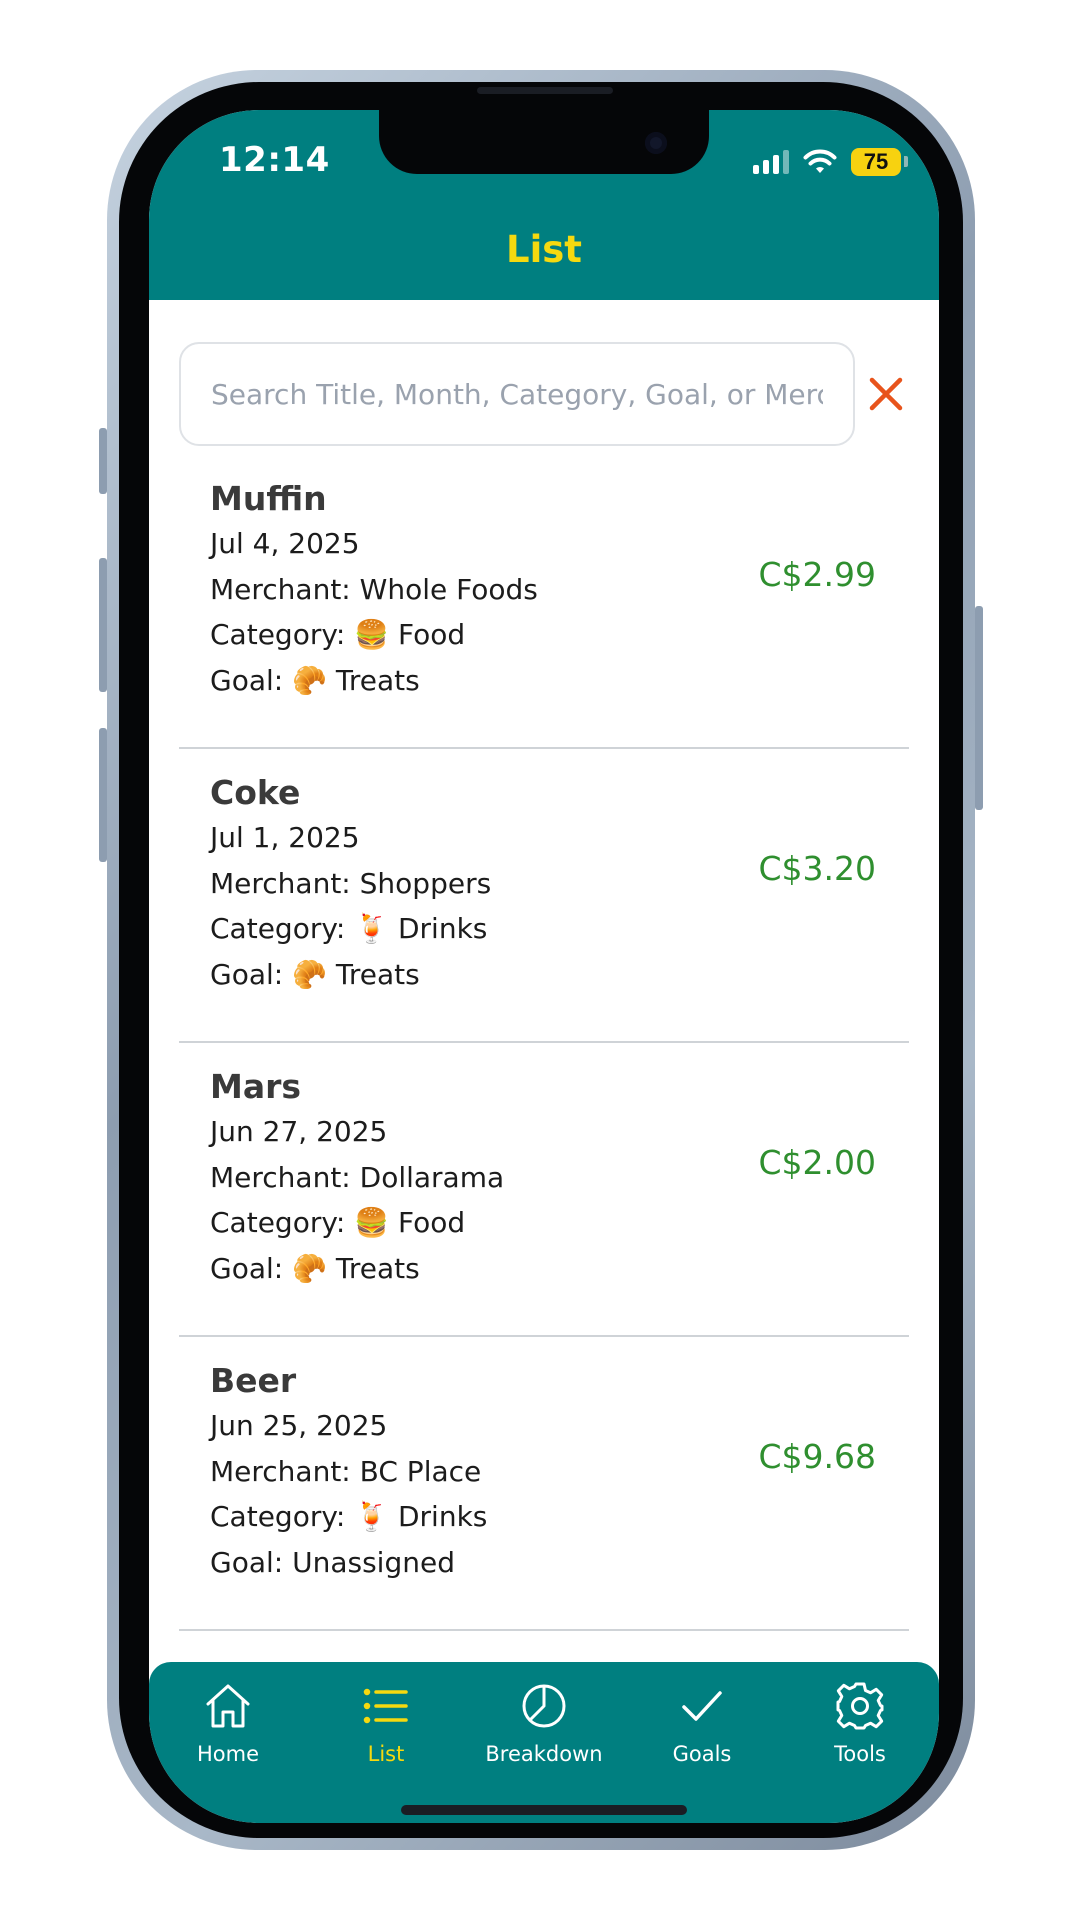  I want to click on status-time: 12:14, so click(274, 160).